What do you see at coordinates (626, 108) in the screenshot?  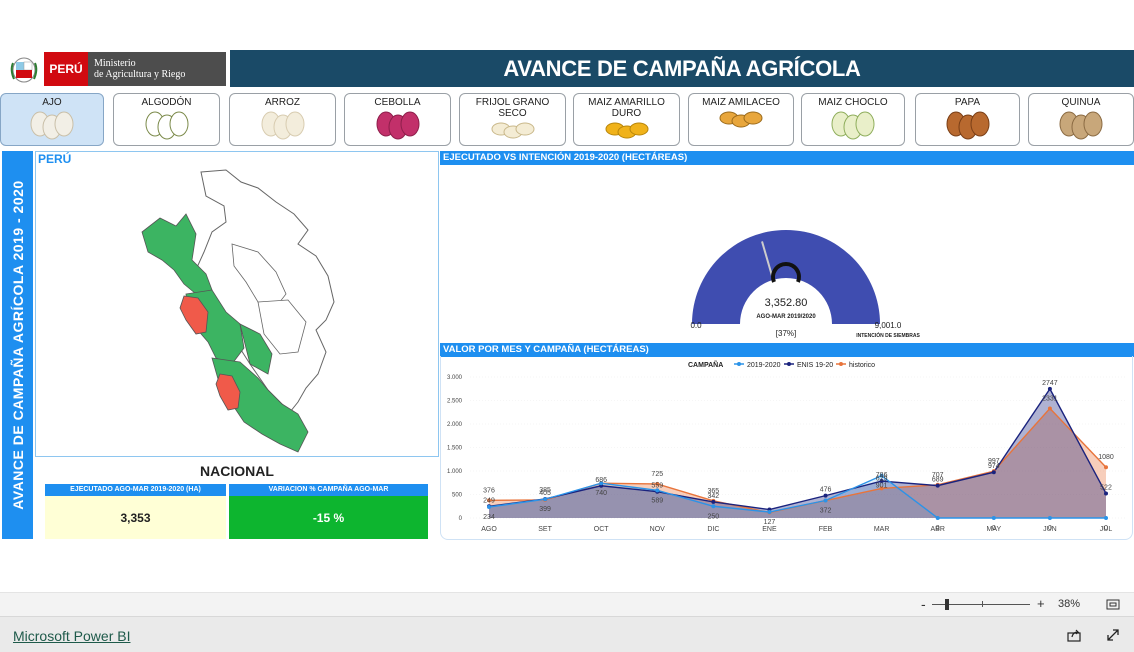 I see `crop-label: MAIZ AMARILLO DURO` at bounding box center [626, 108].